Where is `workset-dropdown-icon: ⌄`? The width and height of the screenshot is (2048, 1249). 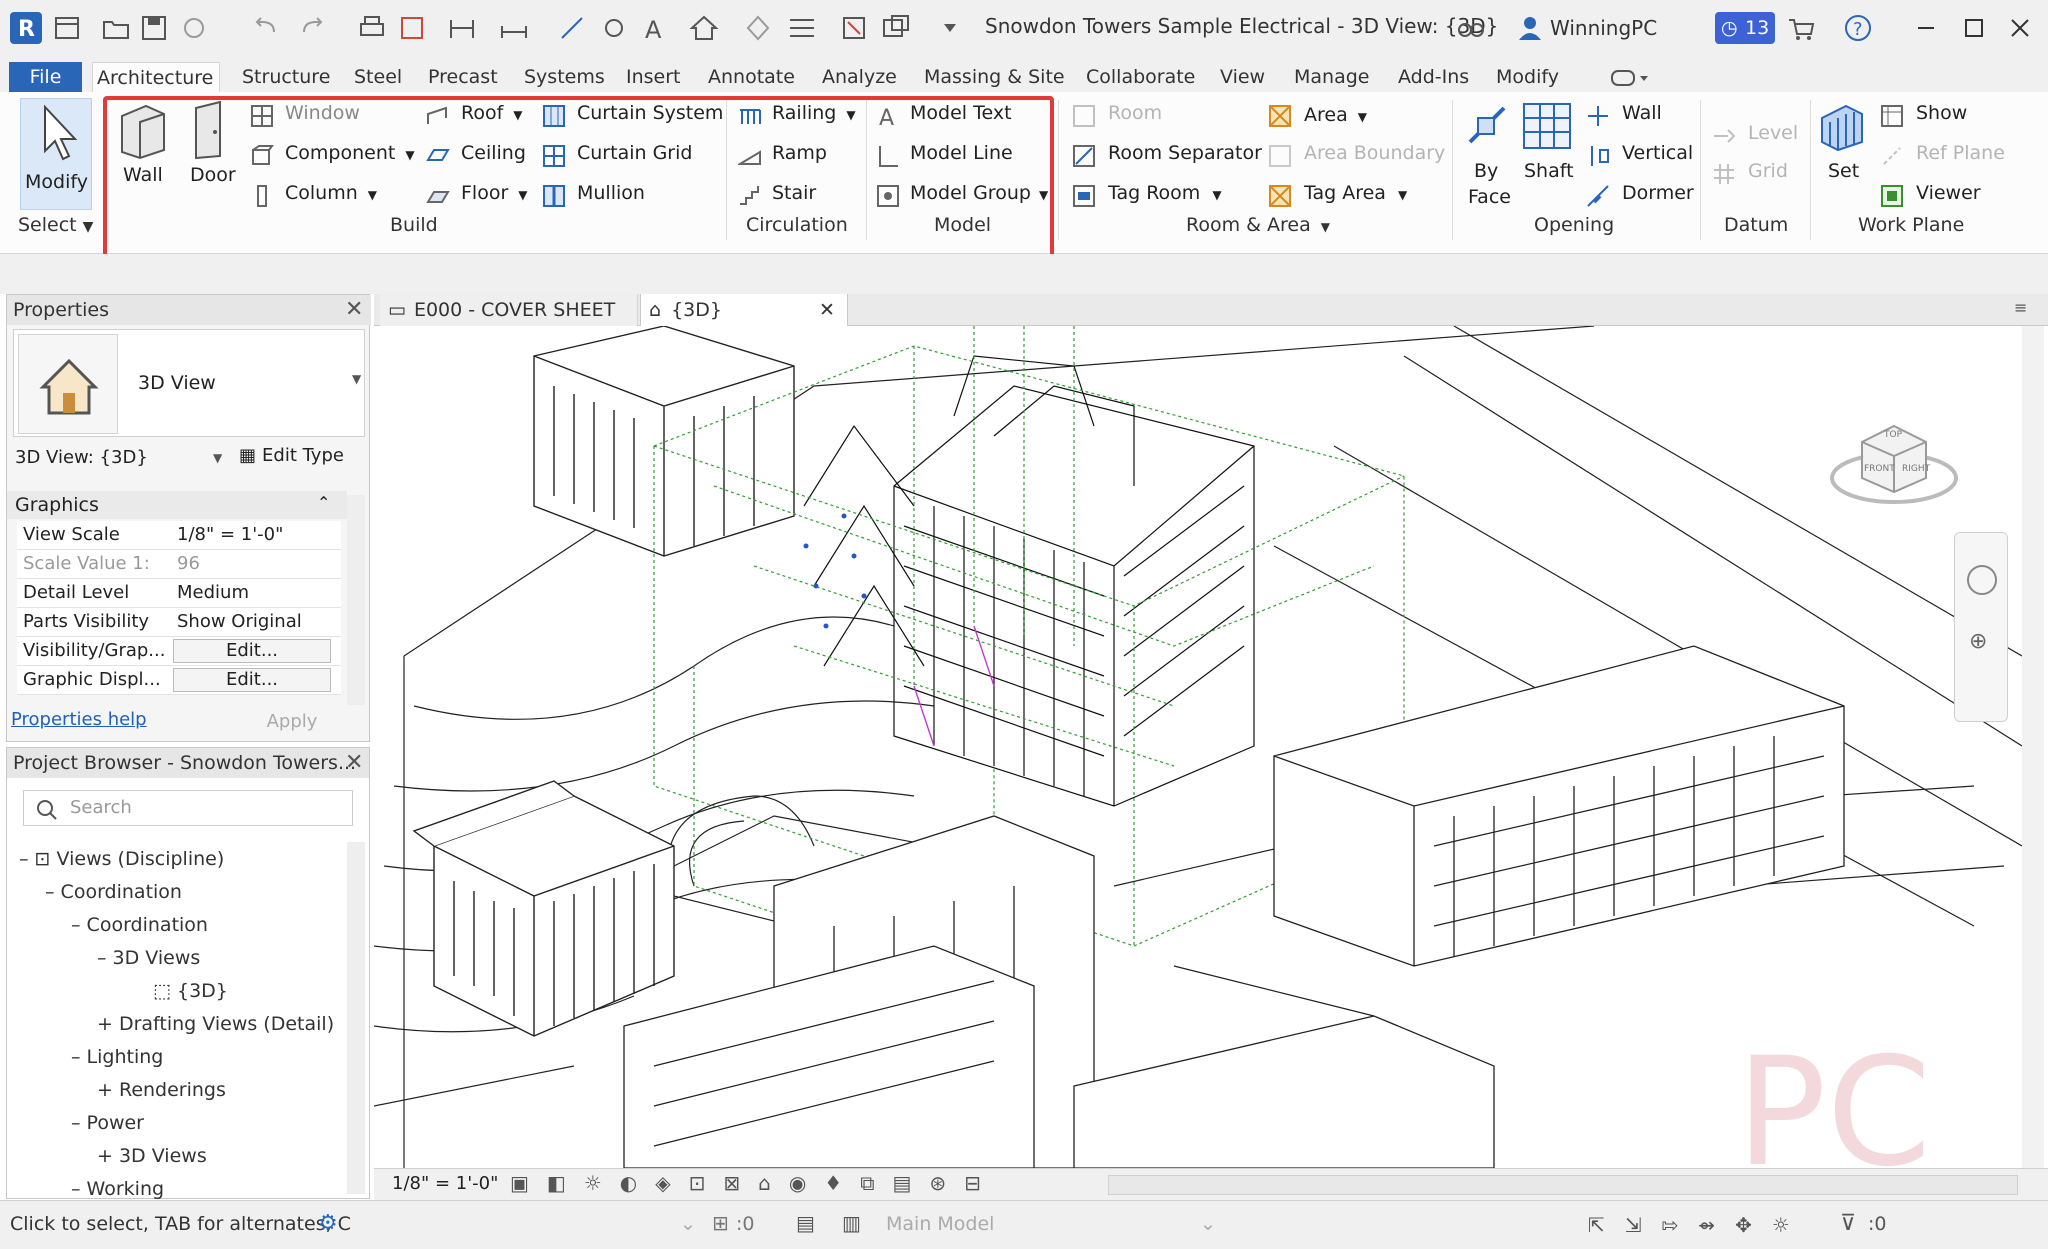
workset-dropdown-icon: ⌄ is located at coordinates (688, 1224).